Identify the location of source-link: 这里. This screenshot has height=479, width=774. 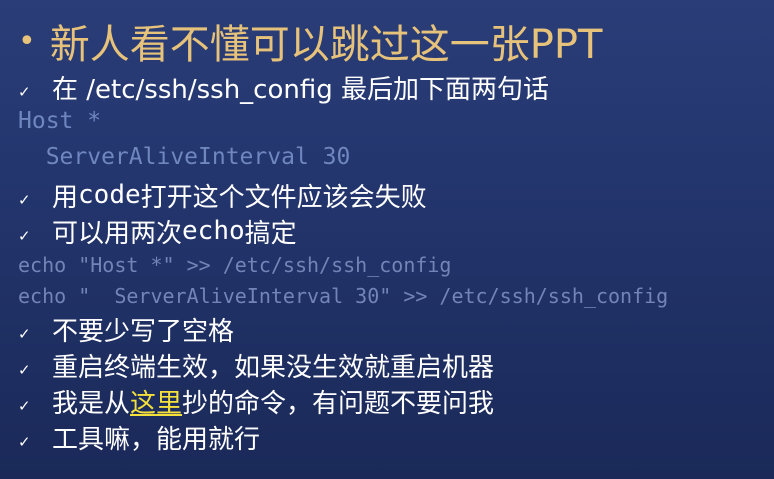
(156, 401).